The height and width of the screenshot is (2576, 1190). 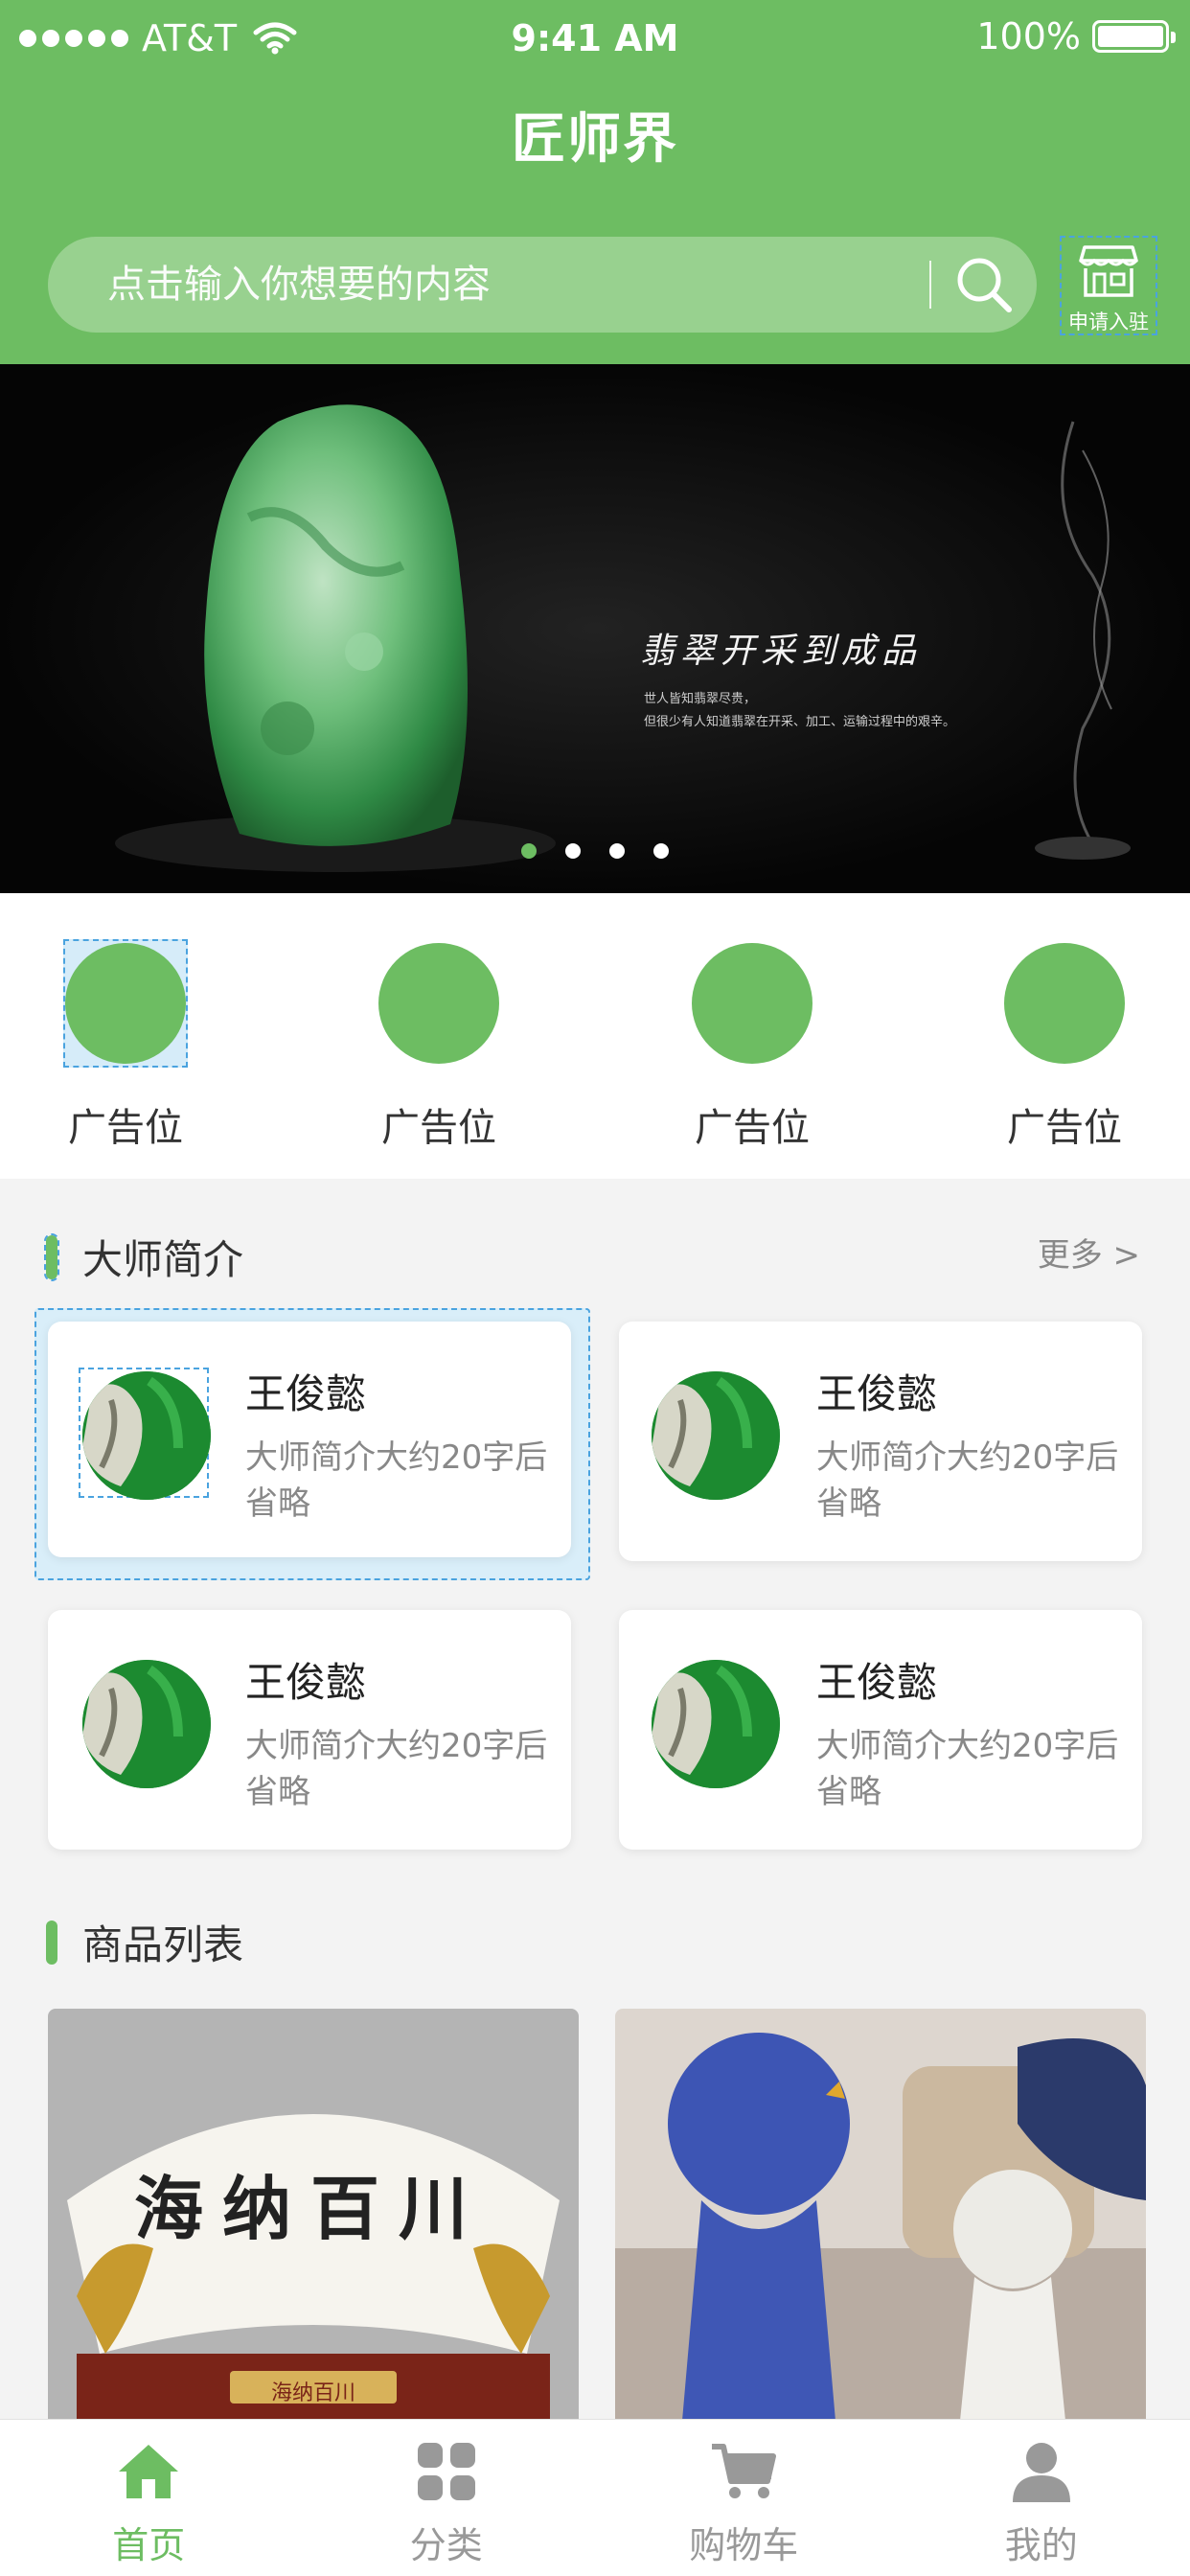 I want to click on tab-category: 分类, so click(x=447, y=2498).